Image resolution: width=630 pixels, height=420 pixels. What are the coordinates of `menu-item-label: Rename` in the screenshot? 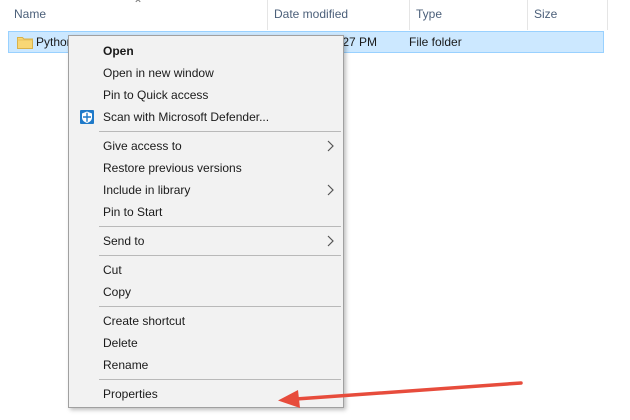 It's located at (126, 365).